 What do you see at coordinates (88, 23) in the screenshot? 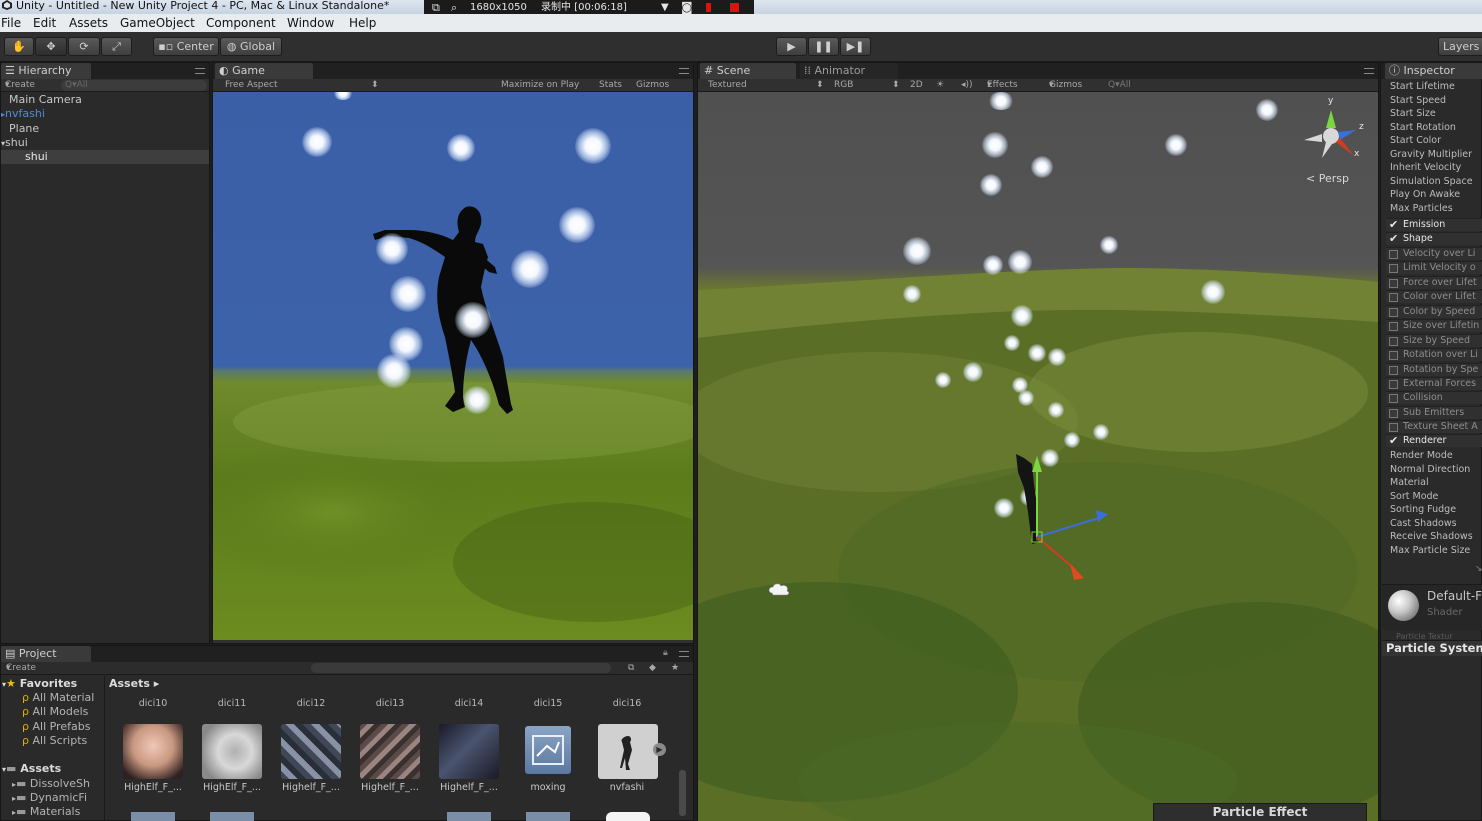
I see `menu-assets: Assets` at bounding box center [88, 23].